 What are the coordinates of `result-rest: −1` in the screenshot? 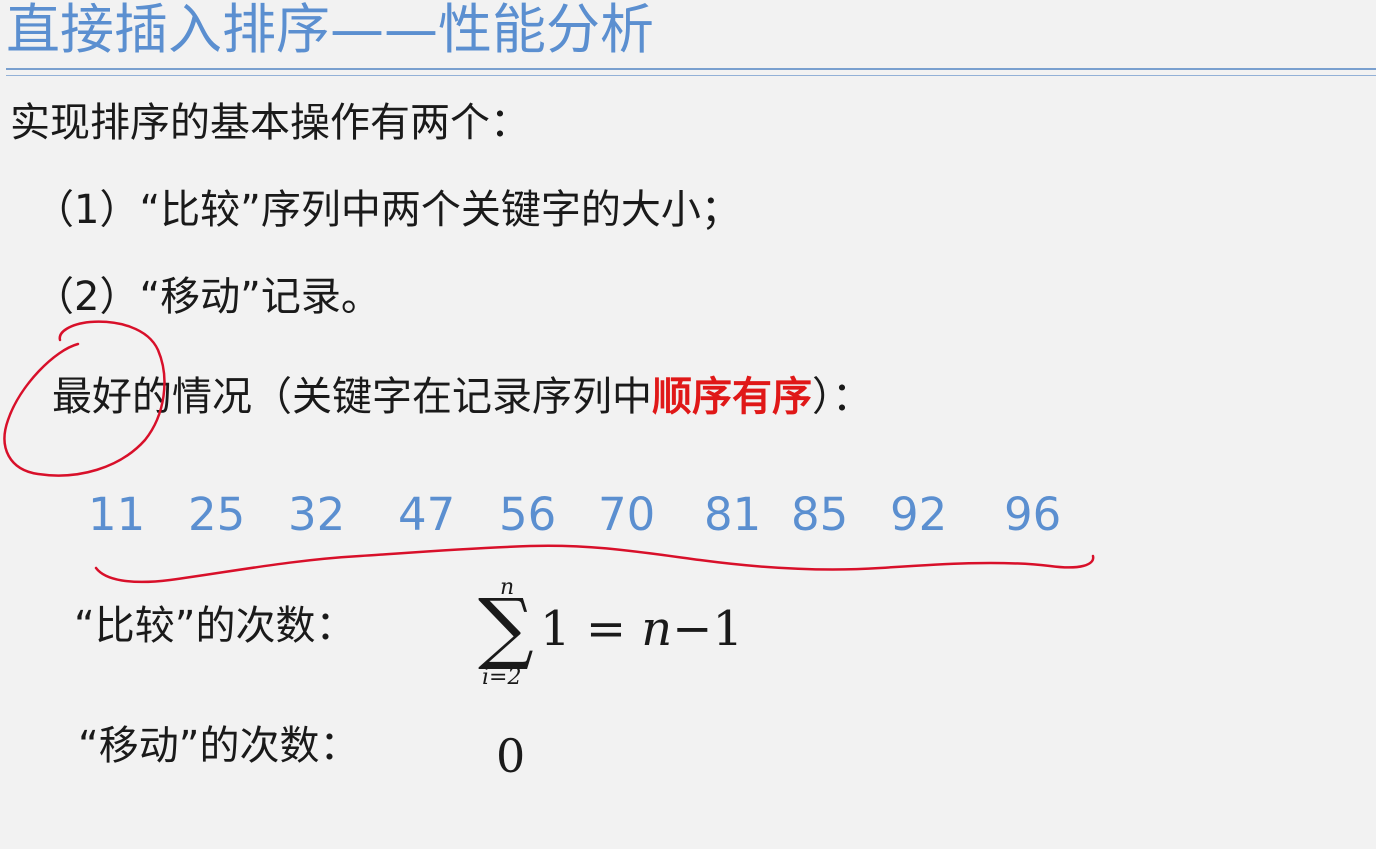 It's located at (707, 629).